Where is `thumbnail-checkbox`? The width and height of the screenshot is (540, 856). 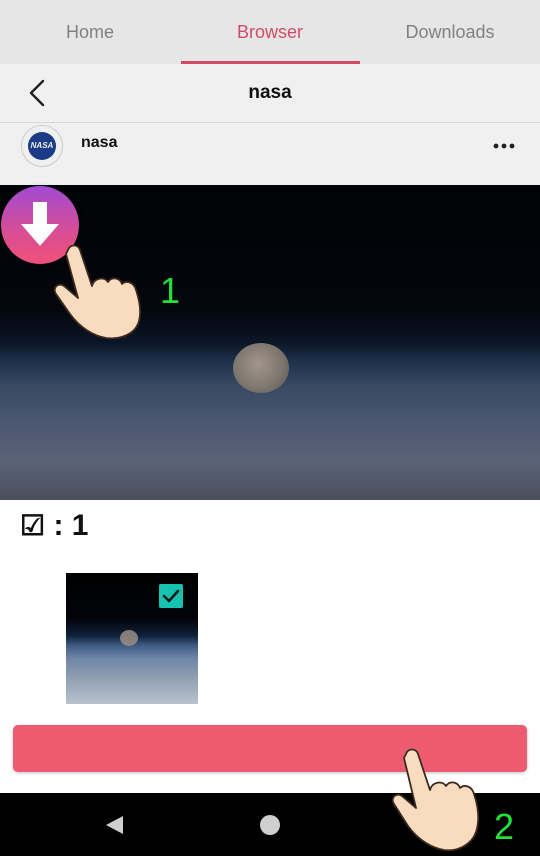
thumbnail-checkbox is located at coordinates (171, 596).